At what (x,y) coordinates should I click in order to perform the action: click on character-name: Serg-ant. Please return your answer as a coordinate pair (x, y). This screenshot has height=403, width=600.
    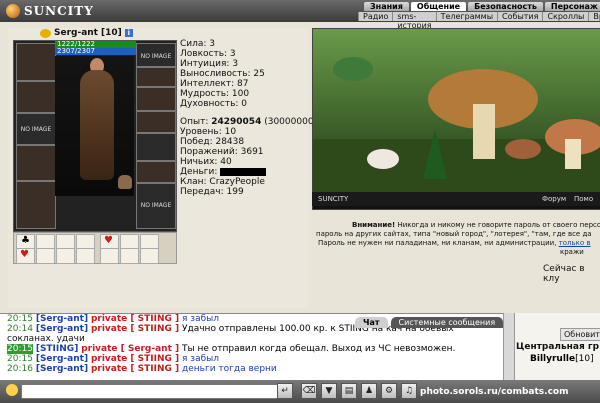
    Looking at the image, I should click on (76, 33).